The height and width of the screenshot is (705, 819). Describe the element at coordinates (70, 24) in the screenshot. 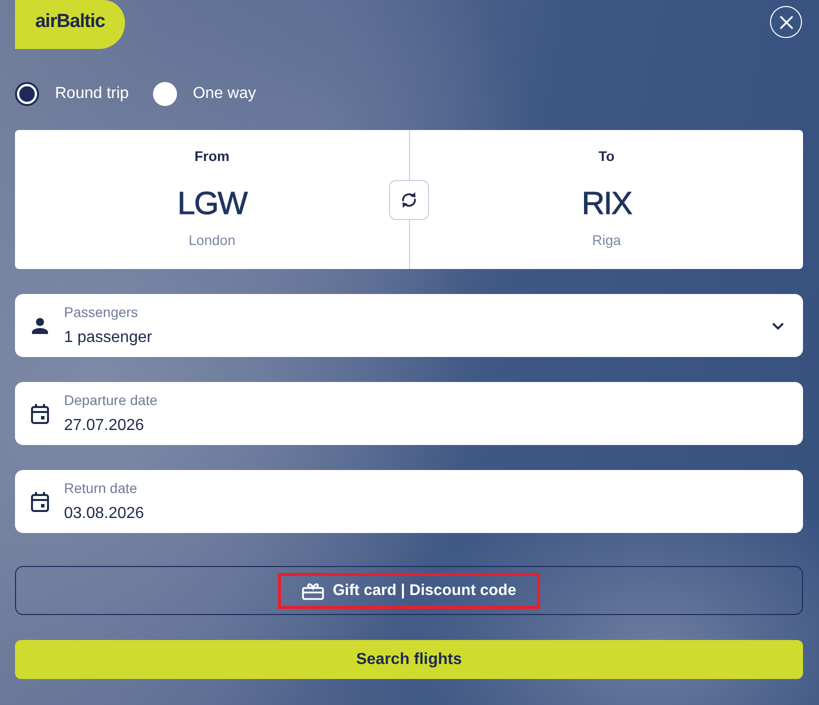

I see `brand-logo: airBaltic` at that location.